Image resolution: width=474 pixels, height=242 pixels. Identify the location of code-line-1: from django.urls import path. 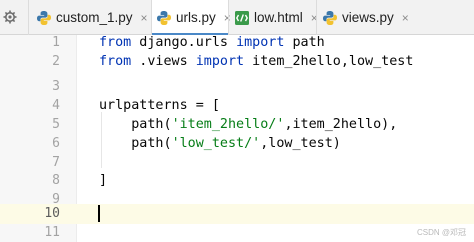
(212, 43).